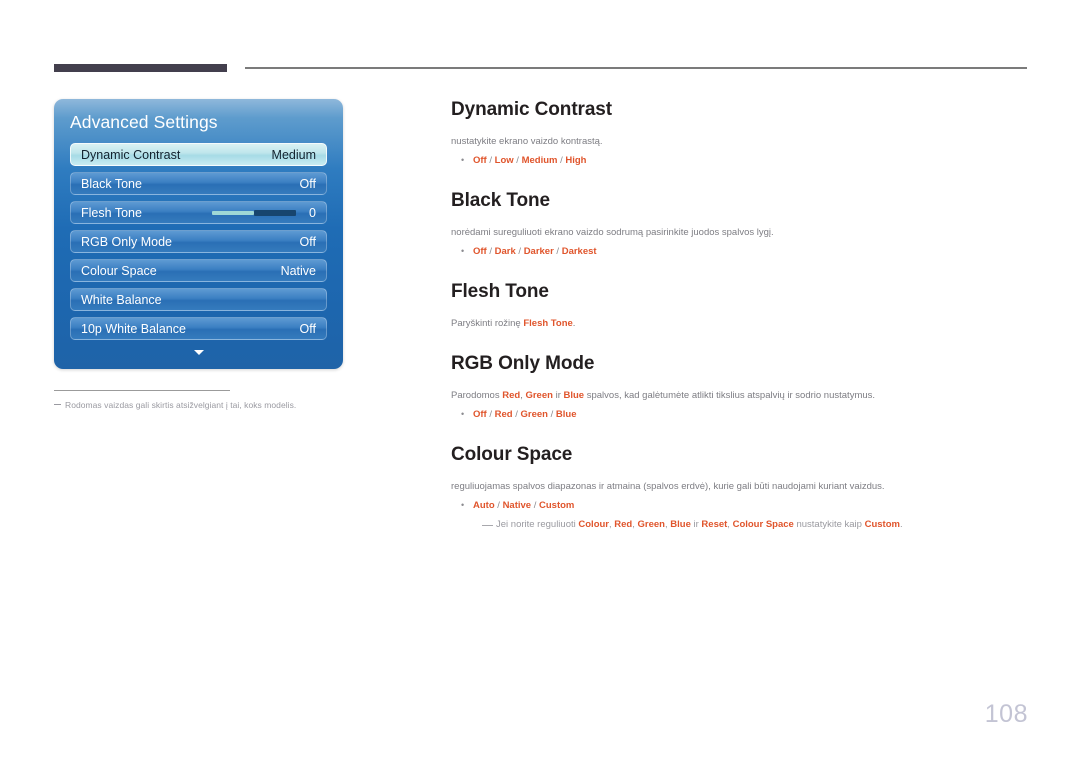  I want to click on option-item: Native, so click(517, 505).